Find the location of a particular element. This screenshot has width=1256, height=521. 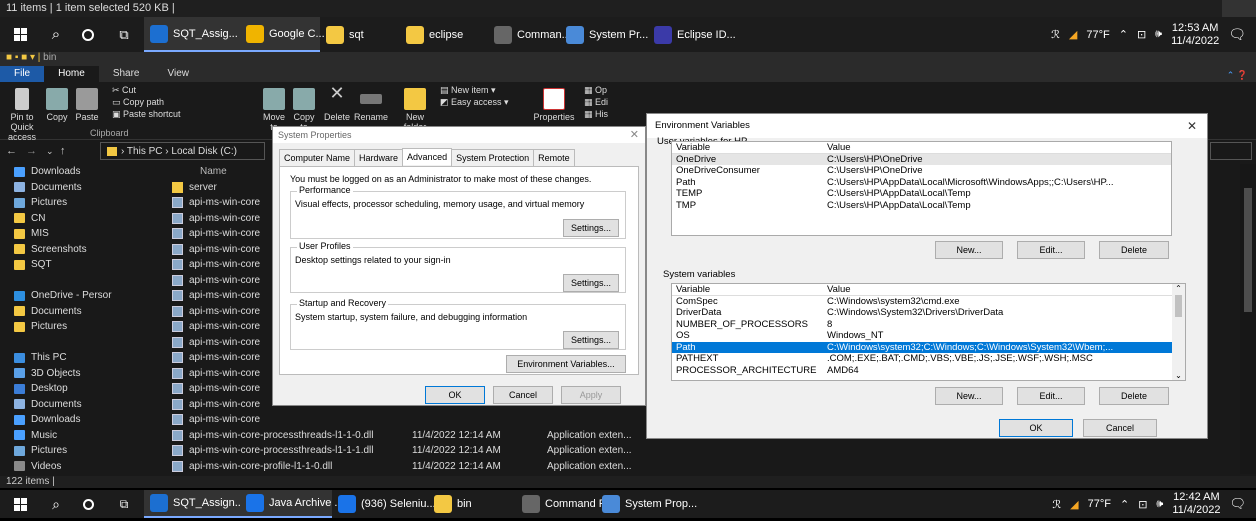

weather-icon: ◢ is located at coordinates (1074, 504).